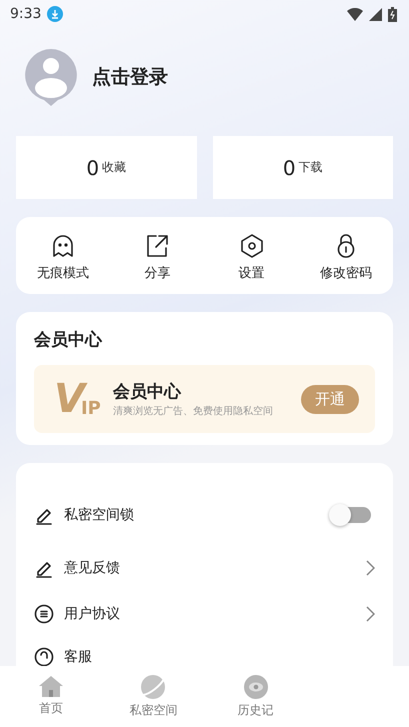 This screenshot has width=409, height=727. I want to click on wifi-icon, so click(355, 14).